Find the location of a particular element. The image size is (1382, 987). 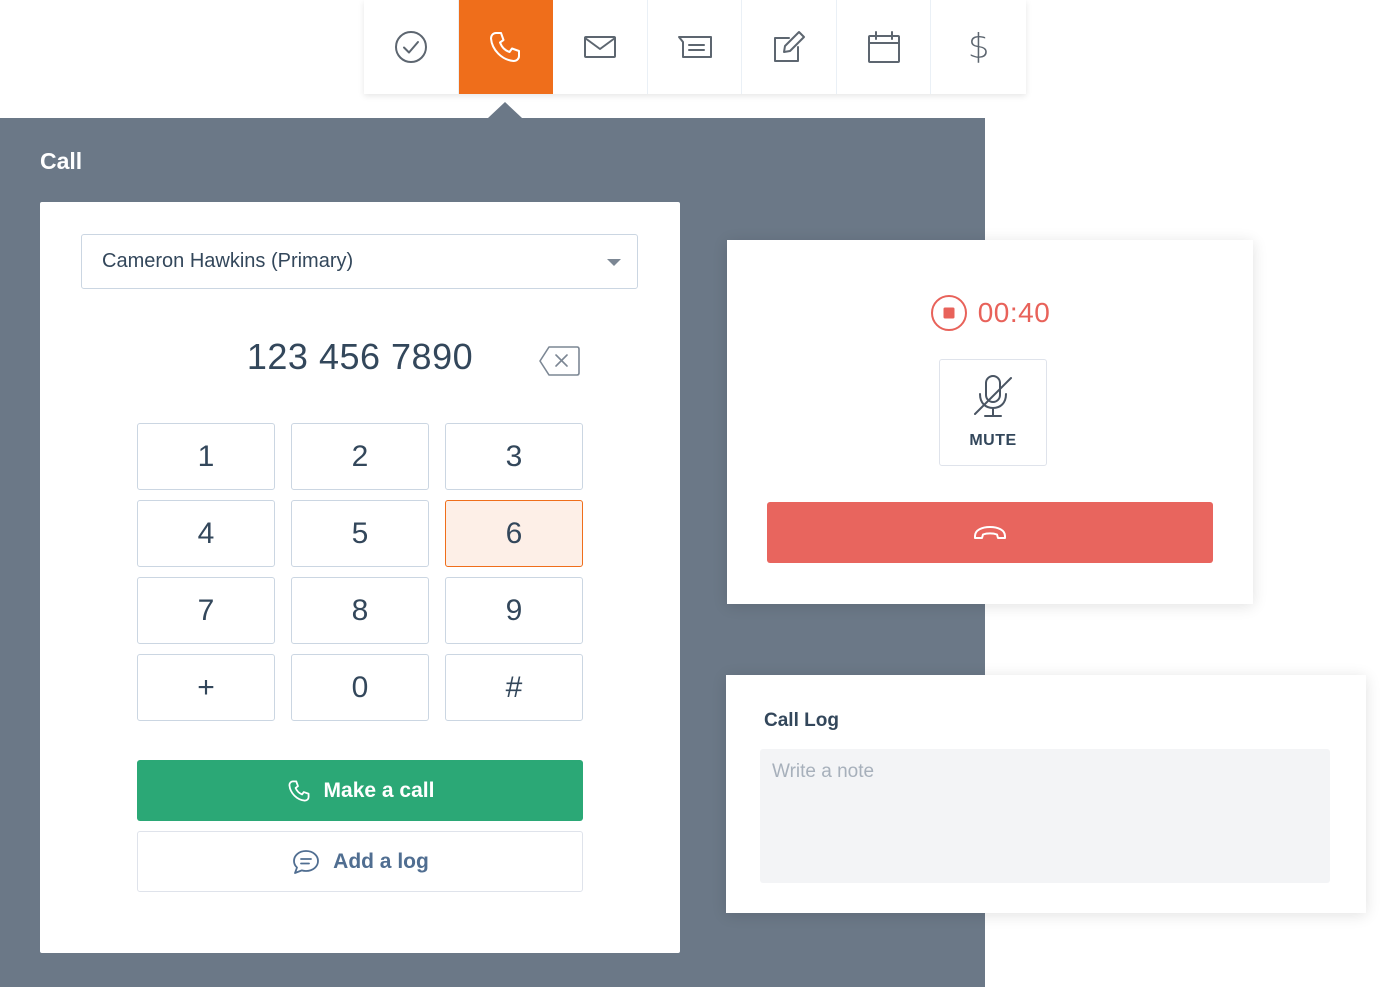

activity-toolbar: $ is located at coordinates (695, 47).